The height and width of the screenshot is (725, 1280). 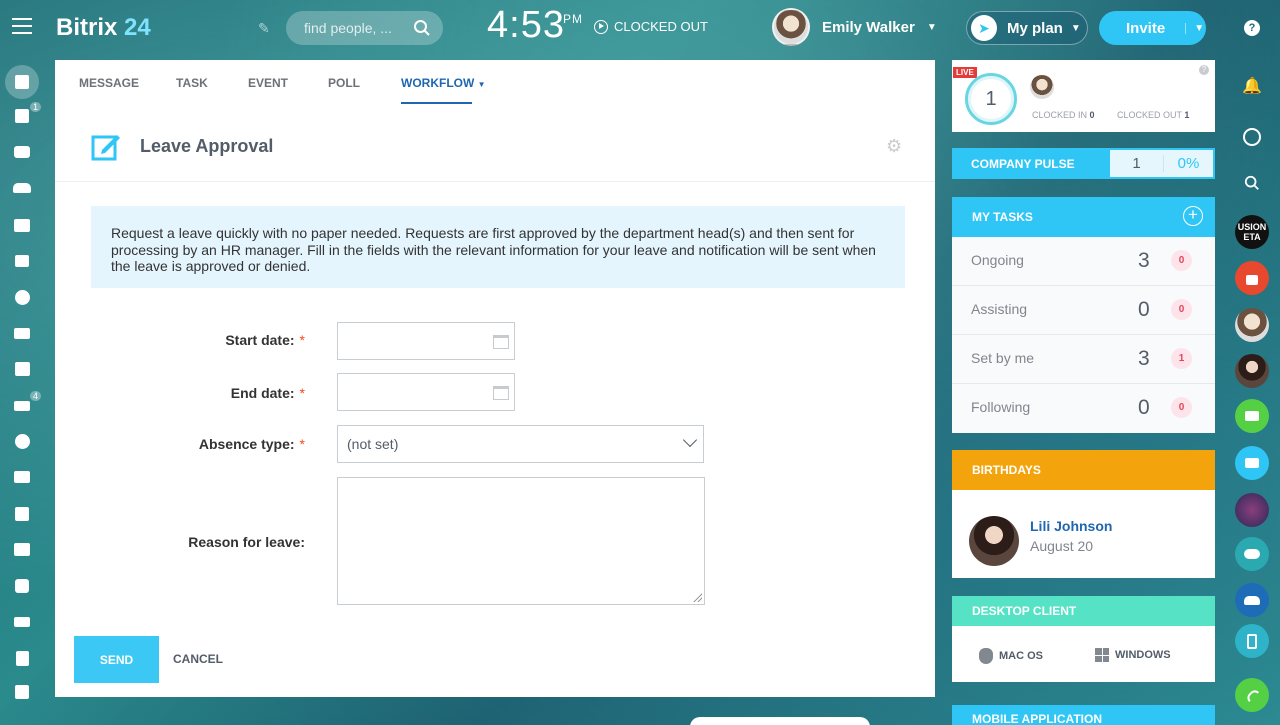 What do you see at coordinates (1071, 526) in the screenshot?
I see `birthday-name: Lili Johnson` at bounding box center [1071, 526].